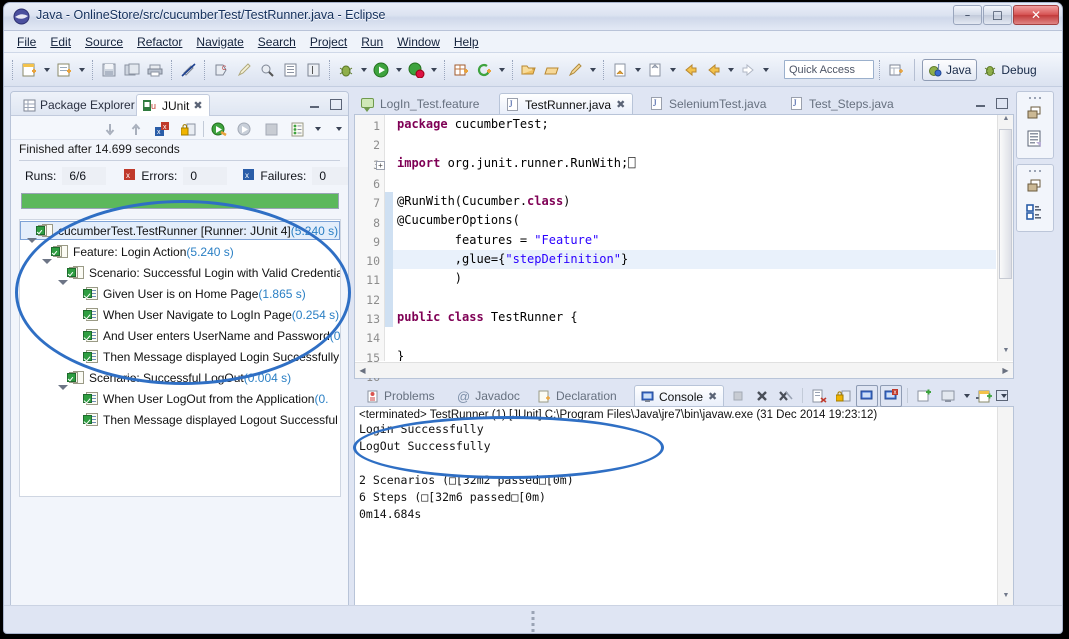 The height and width of the screenshot is (639, 1069). What do you see at coordinates (637, 70) in the screenshot?
I see `next-annotation-dropdown` at bounding box center [637, 70].